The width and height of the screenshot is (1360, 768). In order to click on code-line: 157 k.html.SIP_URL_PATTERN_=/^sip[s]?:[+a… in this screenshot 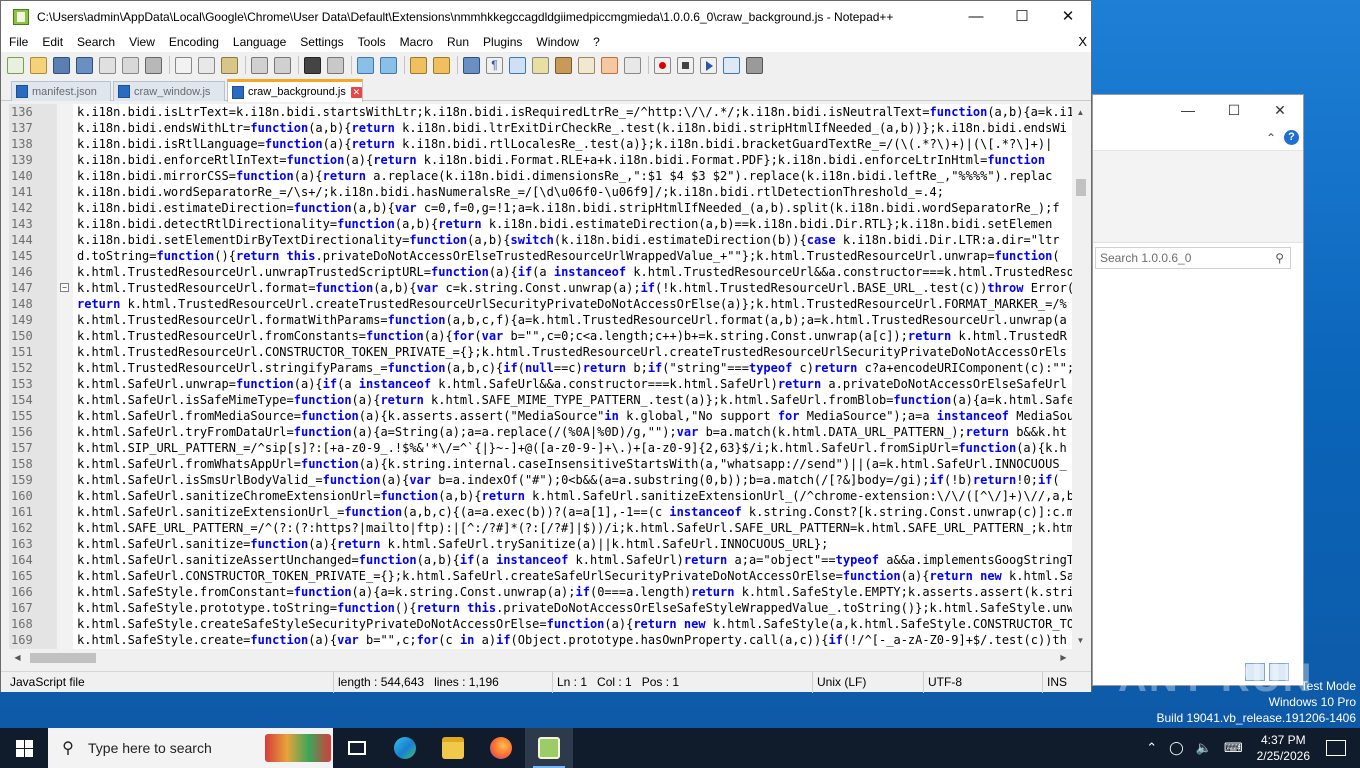, I will do `click(540, 448)`.